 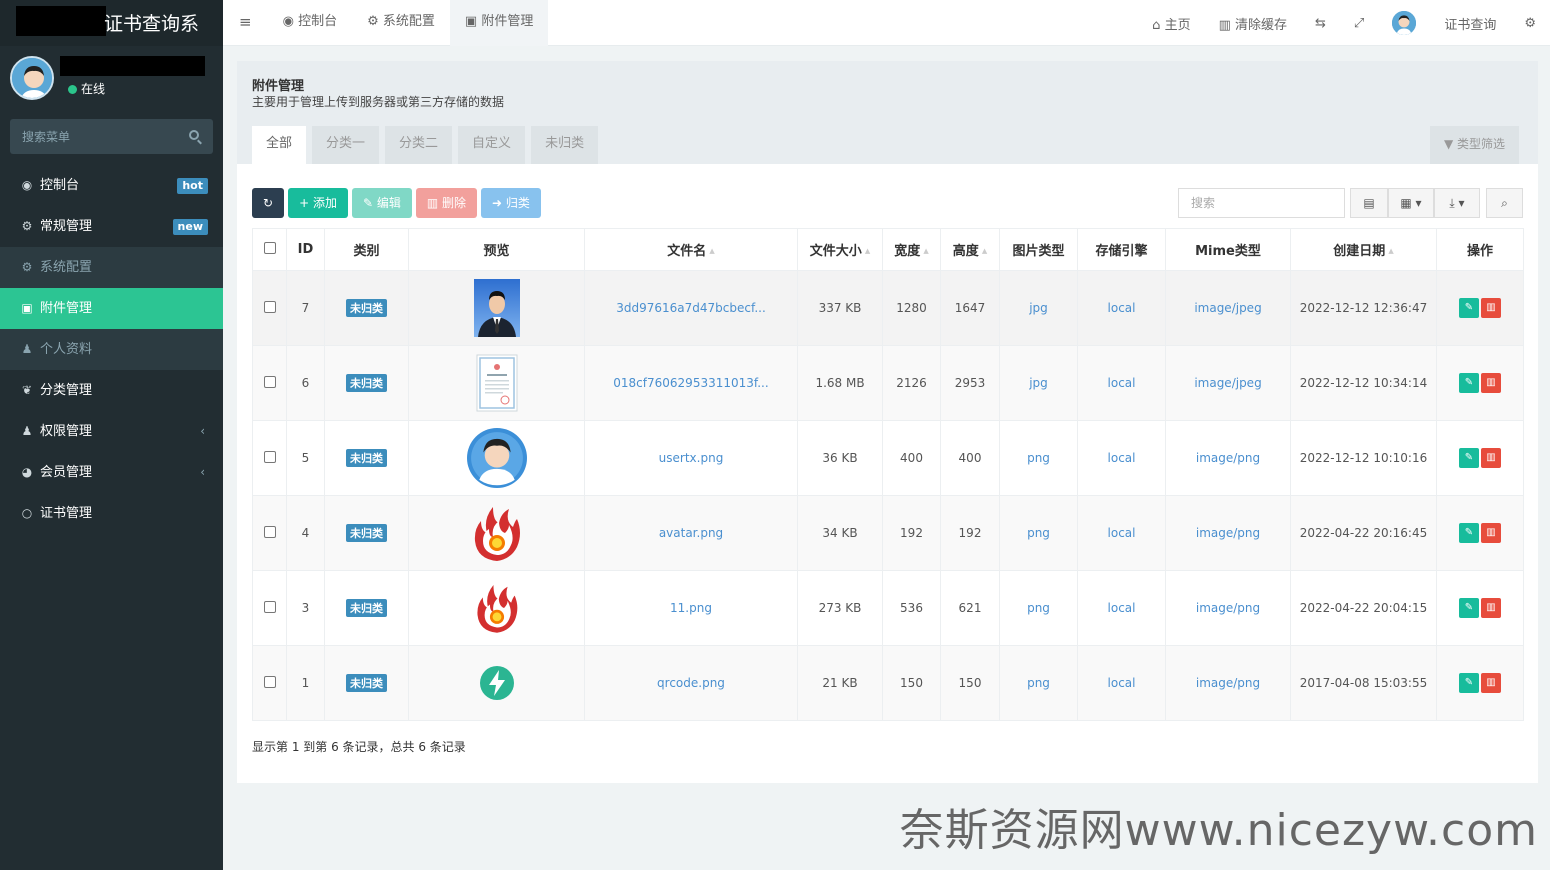 I want to click on certificate-query-link: 证书查询, so click(x=1470, y=23).